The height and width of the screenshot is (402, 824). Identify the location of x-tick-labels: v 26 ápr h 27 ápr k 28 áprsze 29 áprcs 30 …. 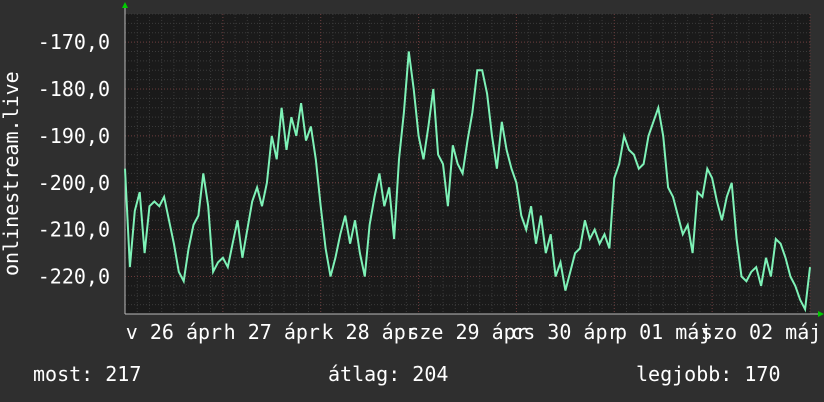
(474, 332).